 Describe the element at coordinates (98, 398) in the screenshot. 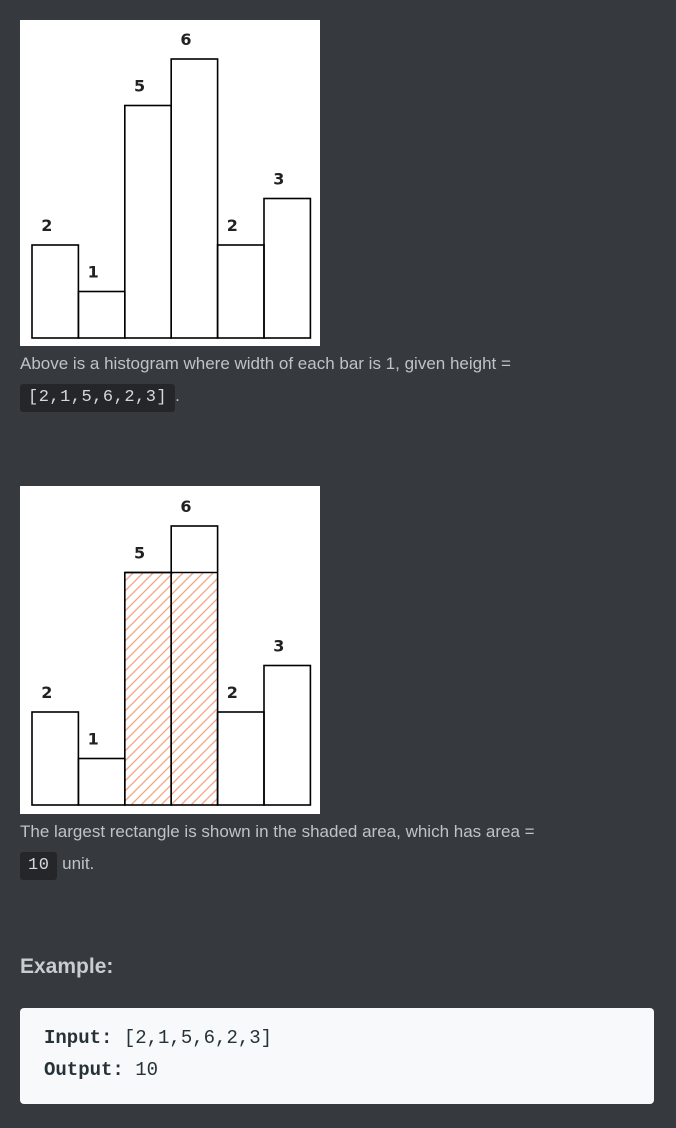

I see `heights-code: [2,1,5,6,2,3]` at that location.